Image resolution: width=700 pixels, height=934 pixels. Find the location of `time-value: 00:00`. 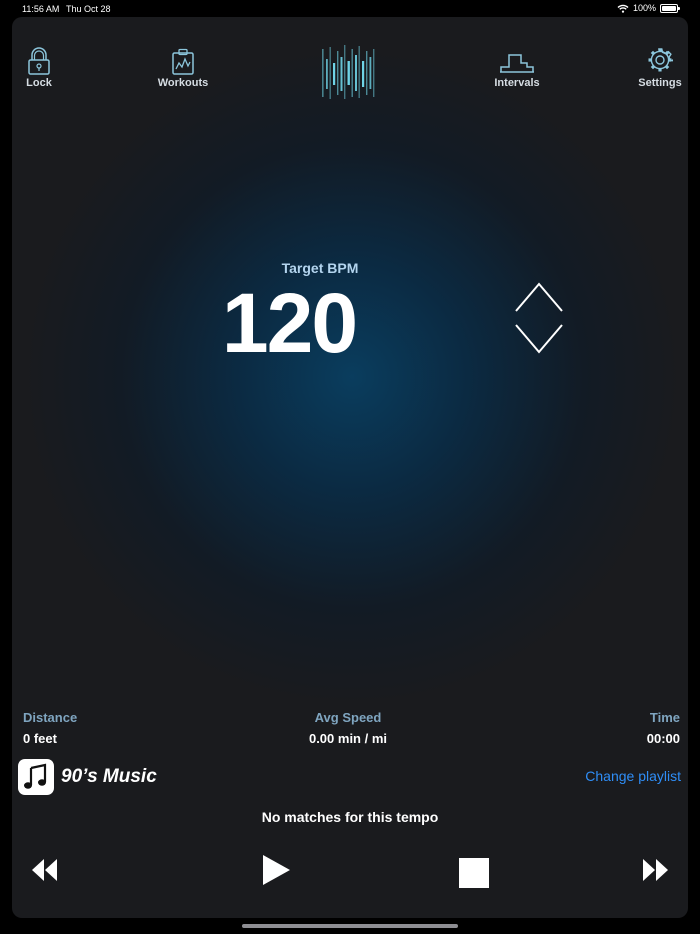

time-value: 00:00 is located at coordinates (663, 738).